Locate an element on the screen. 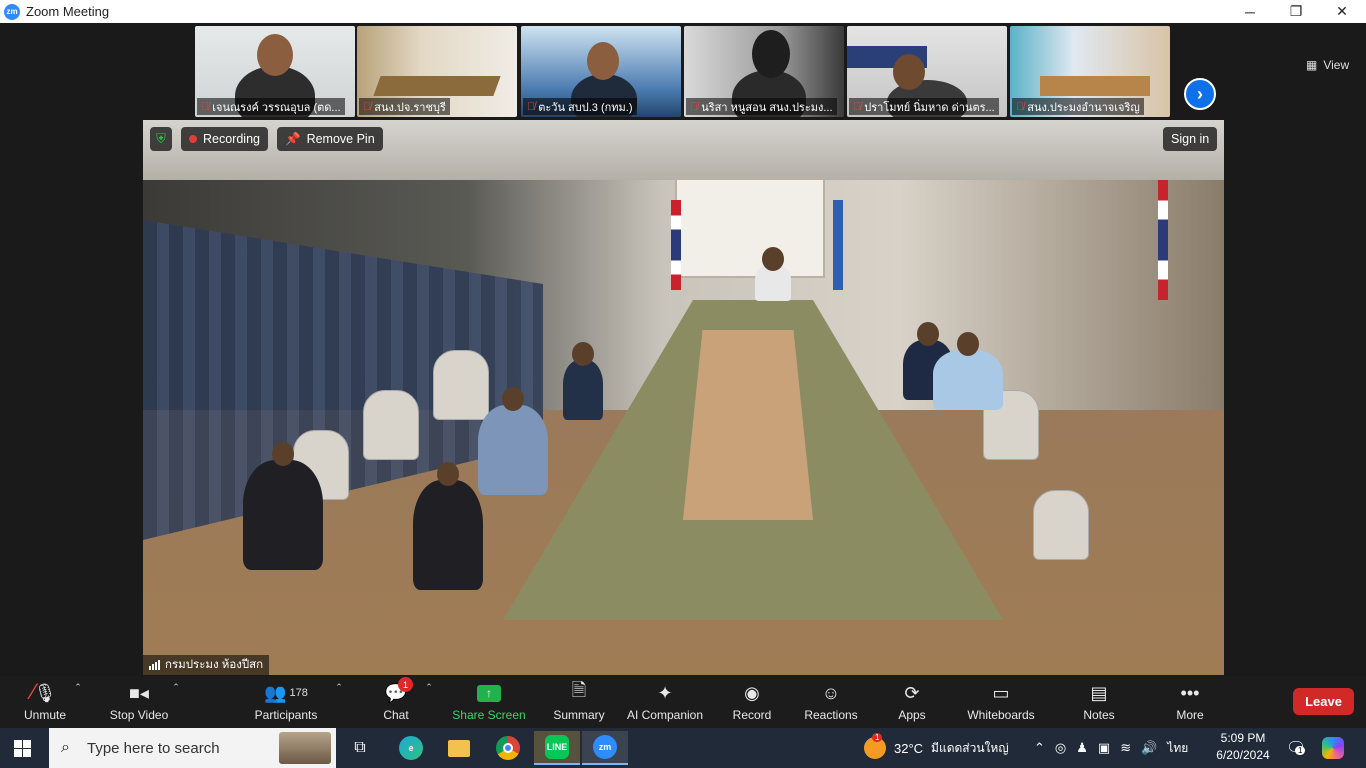 The image size is (1366, 768). notes-icon: ▤ is located at coordinates (1099, 692).